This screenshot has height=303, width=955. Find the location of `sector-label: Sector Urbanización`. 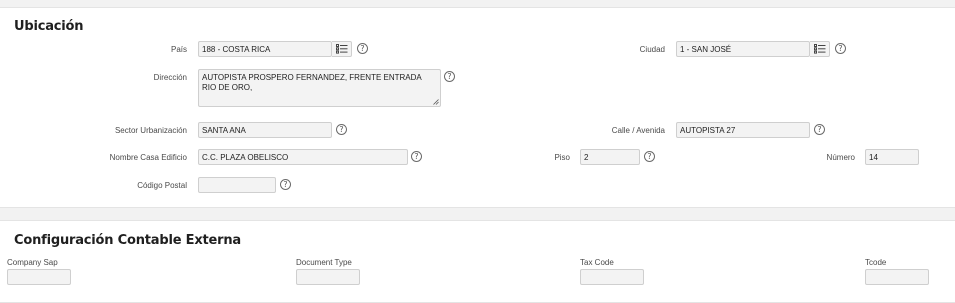

sector-label: Sector Urbanización is located at coordinates (150, 130).